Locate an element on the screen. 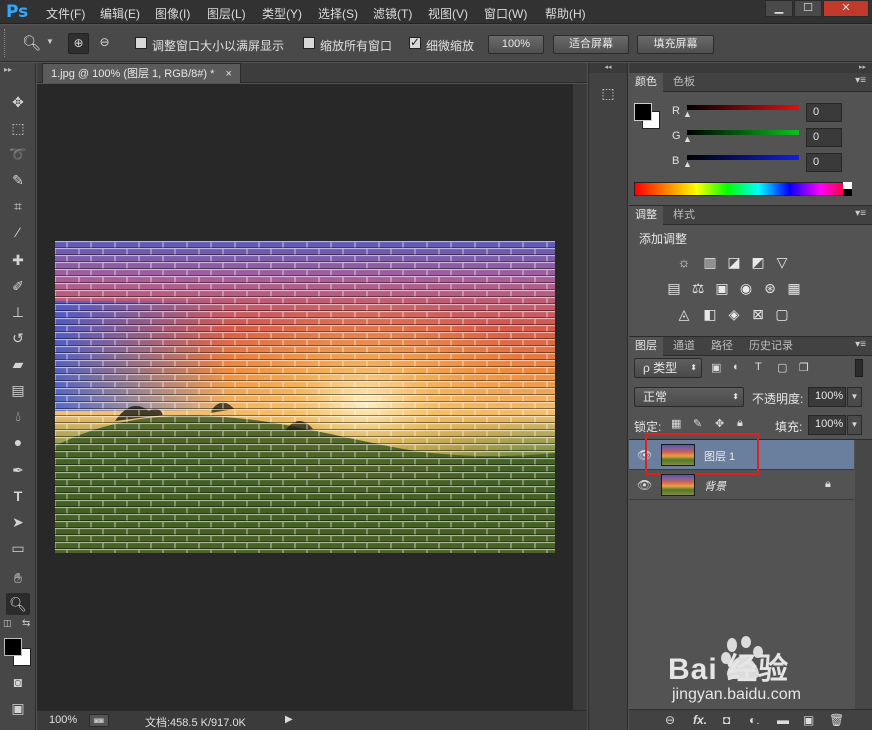 The height and width of the screenshot is (730, 872). menu-file: 文件(F) is located at coordinates (65, 13).